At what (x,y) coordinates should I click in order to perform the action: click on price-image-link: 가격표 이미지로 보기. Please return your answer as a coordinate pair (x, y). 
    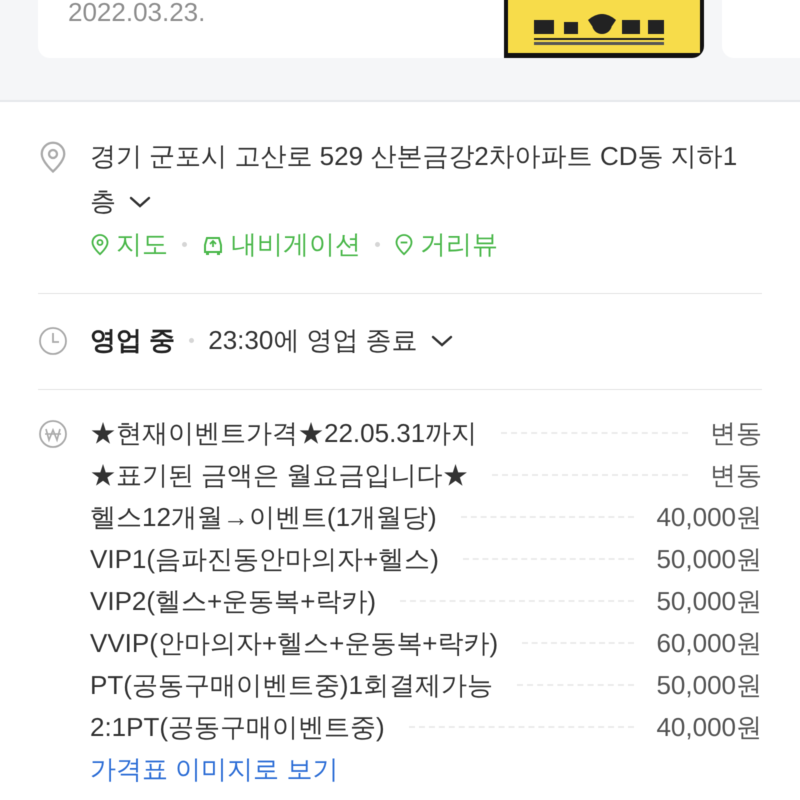
    Looking at the image, I should click on (214, 769).